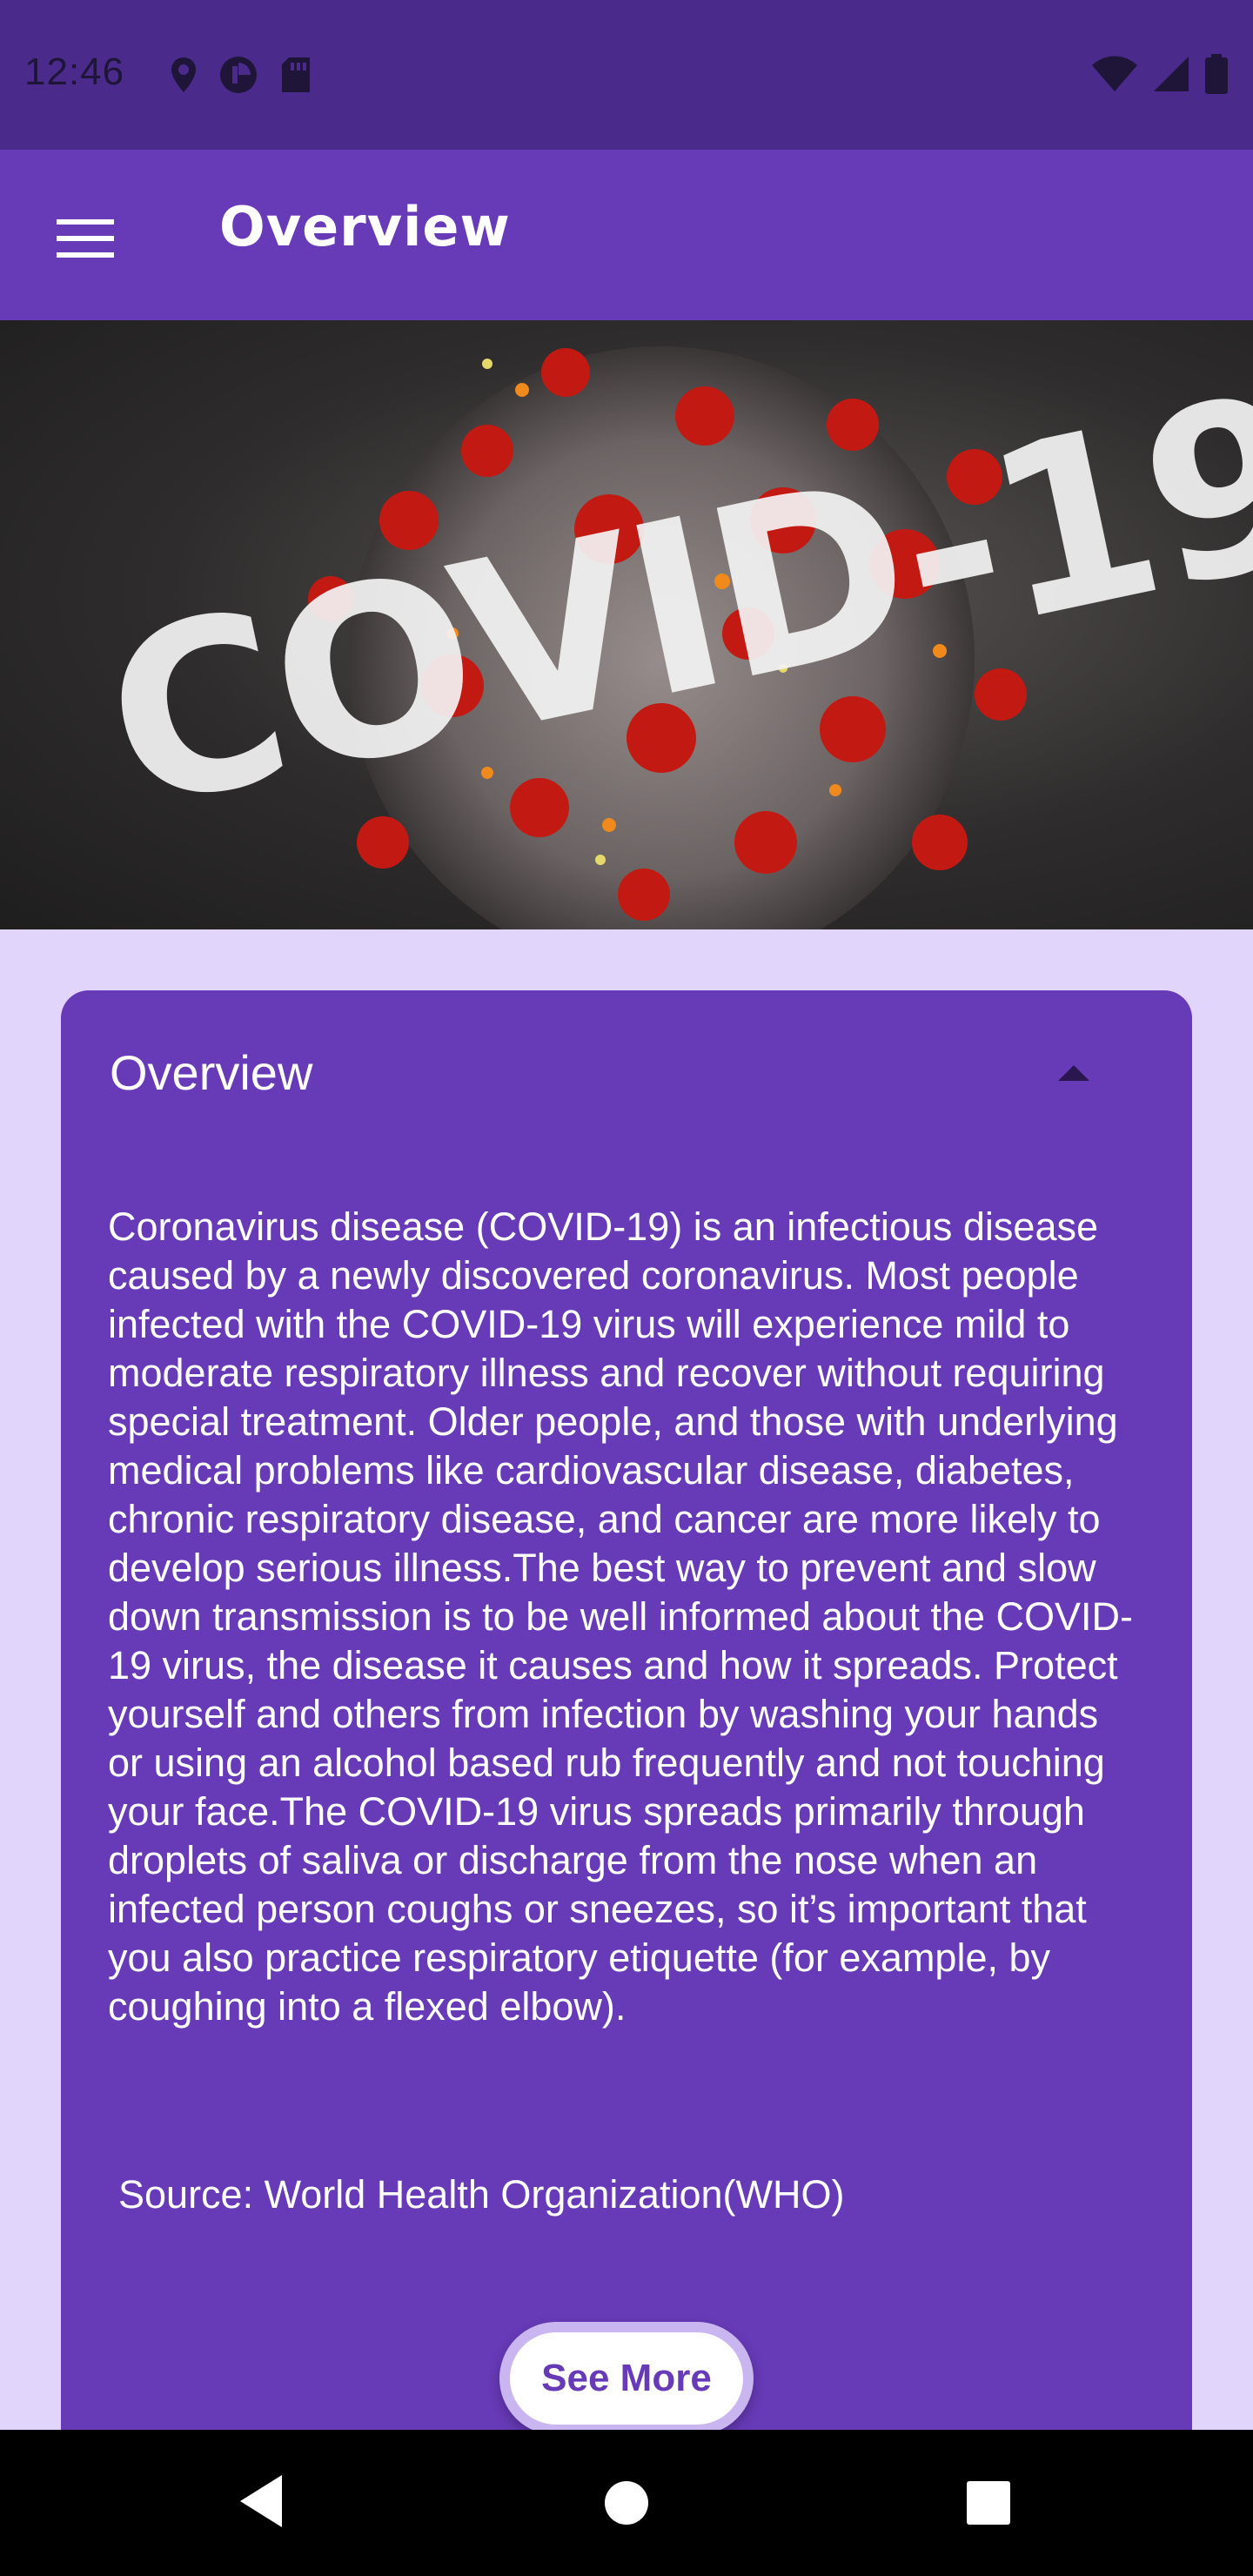  What do you see at coordinates (1171, 76) in the screenshot?
I see `cell-signal-icon` at bounding box center [1171, 76].